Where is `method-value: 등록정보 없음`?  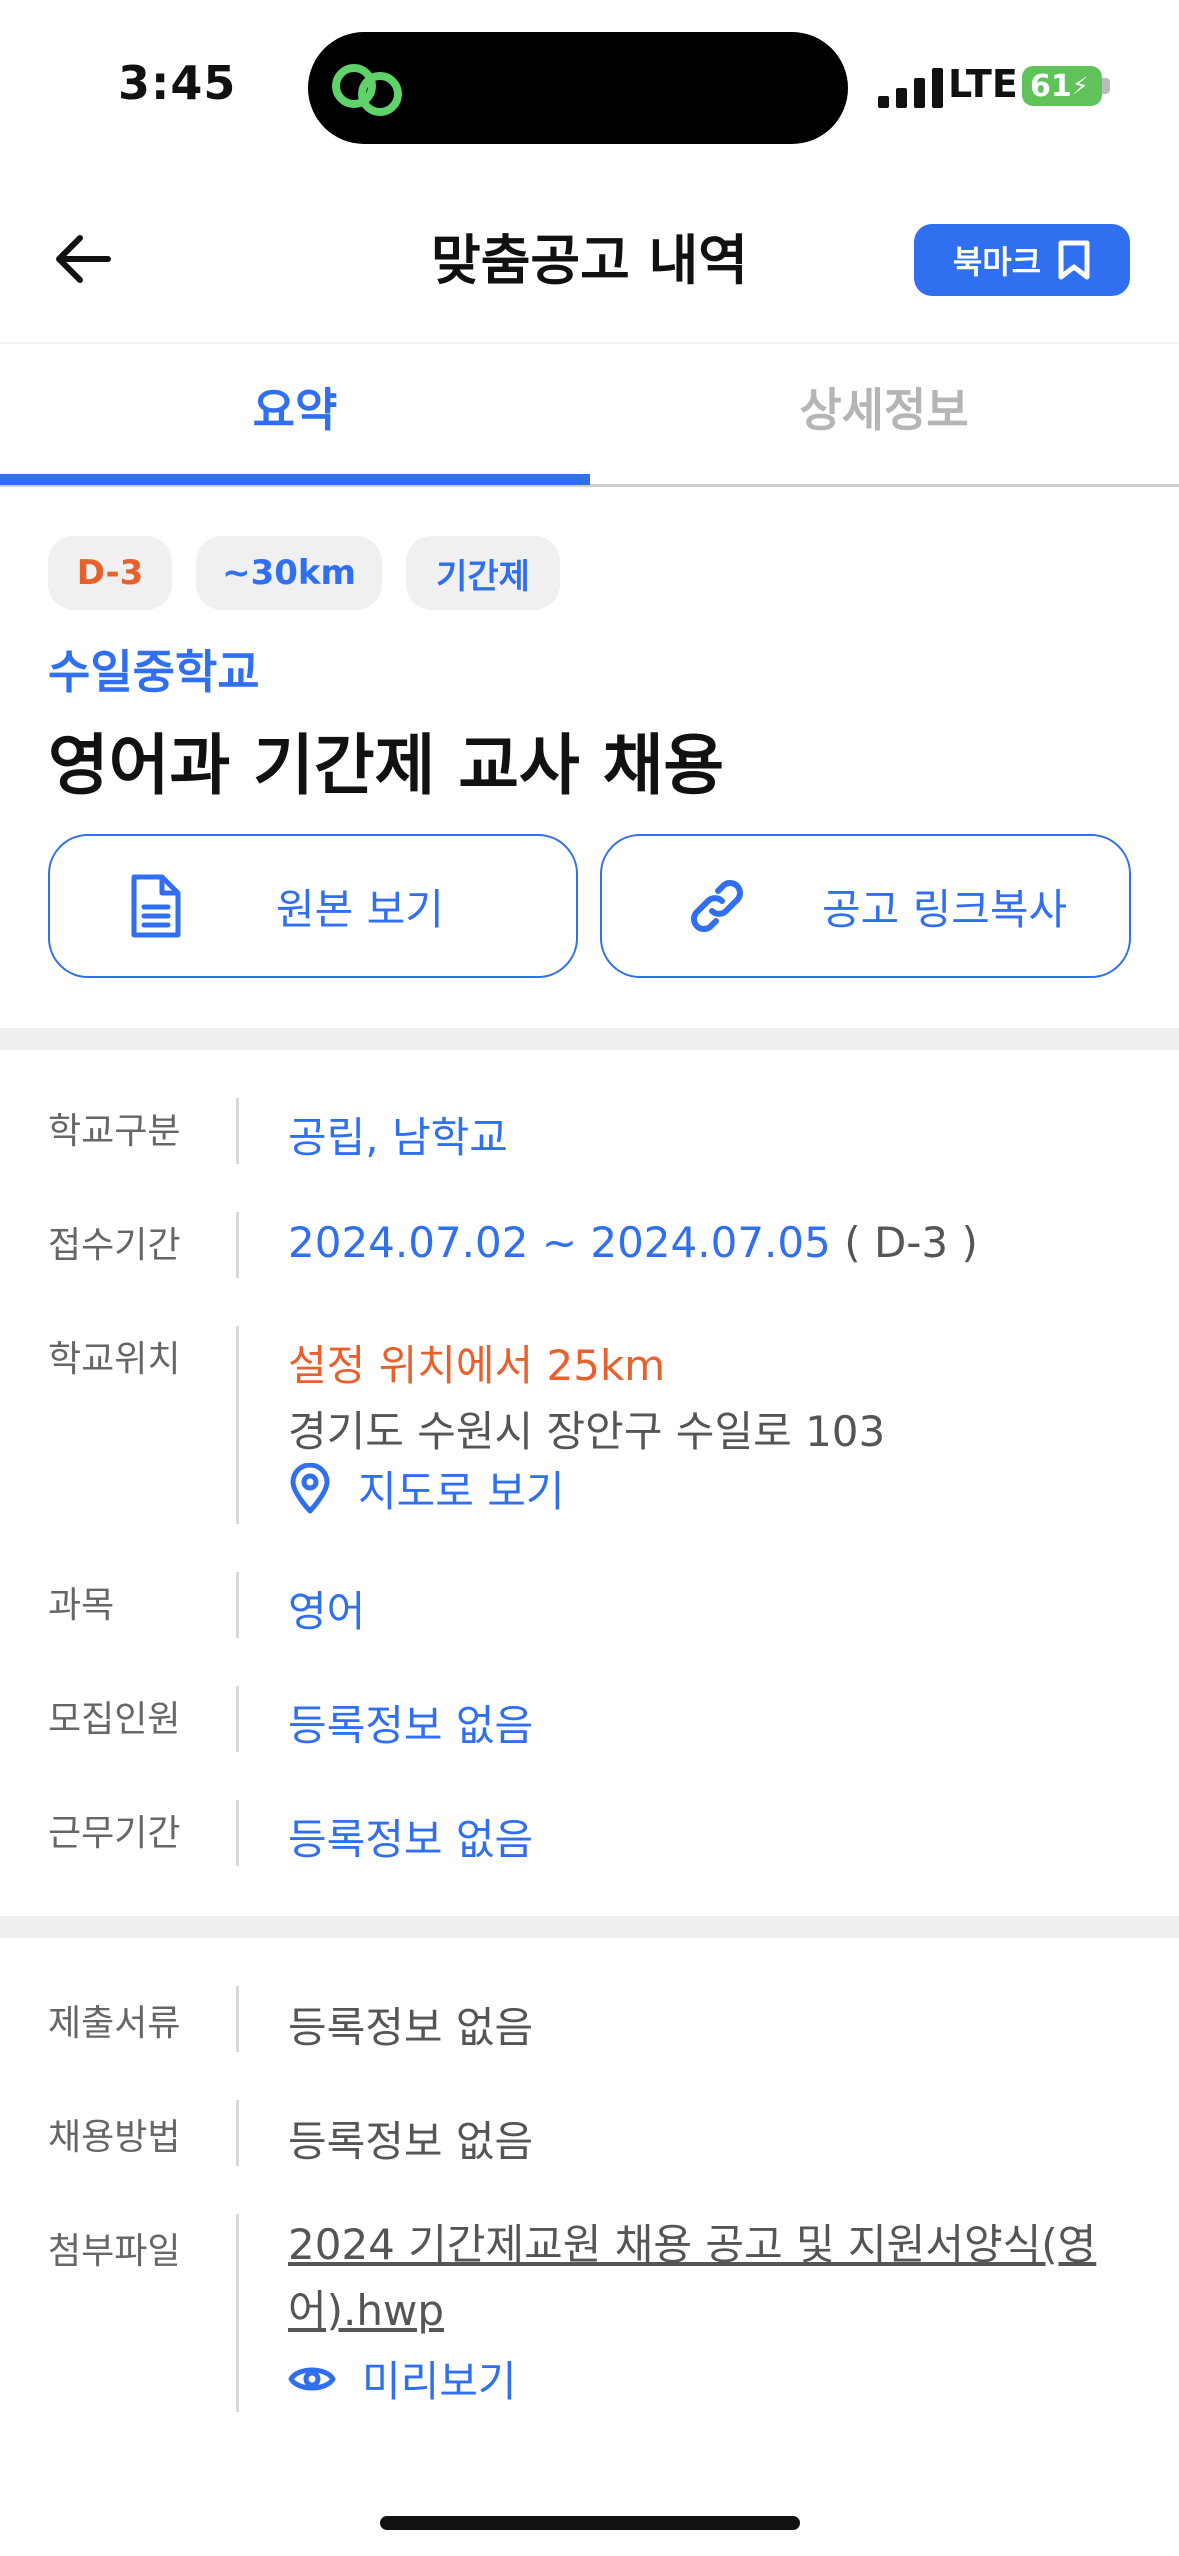
method-value: 등록정보 없음 is located at coordinates (411, 2141).